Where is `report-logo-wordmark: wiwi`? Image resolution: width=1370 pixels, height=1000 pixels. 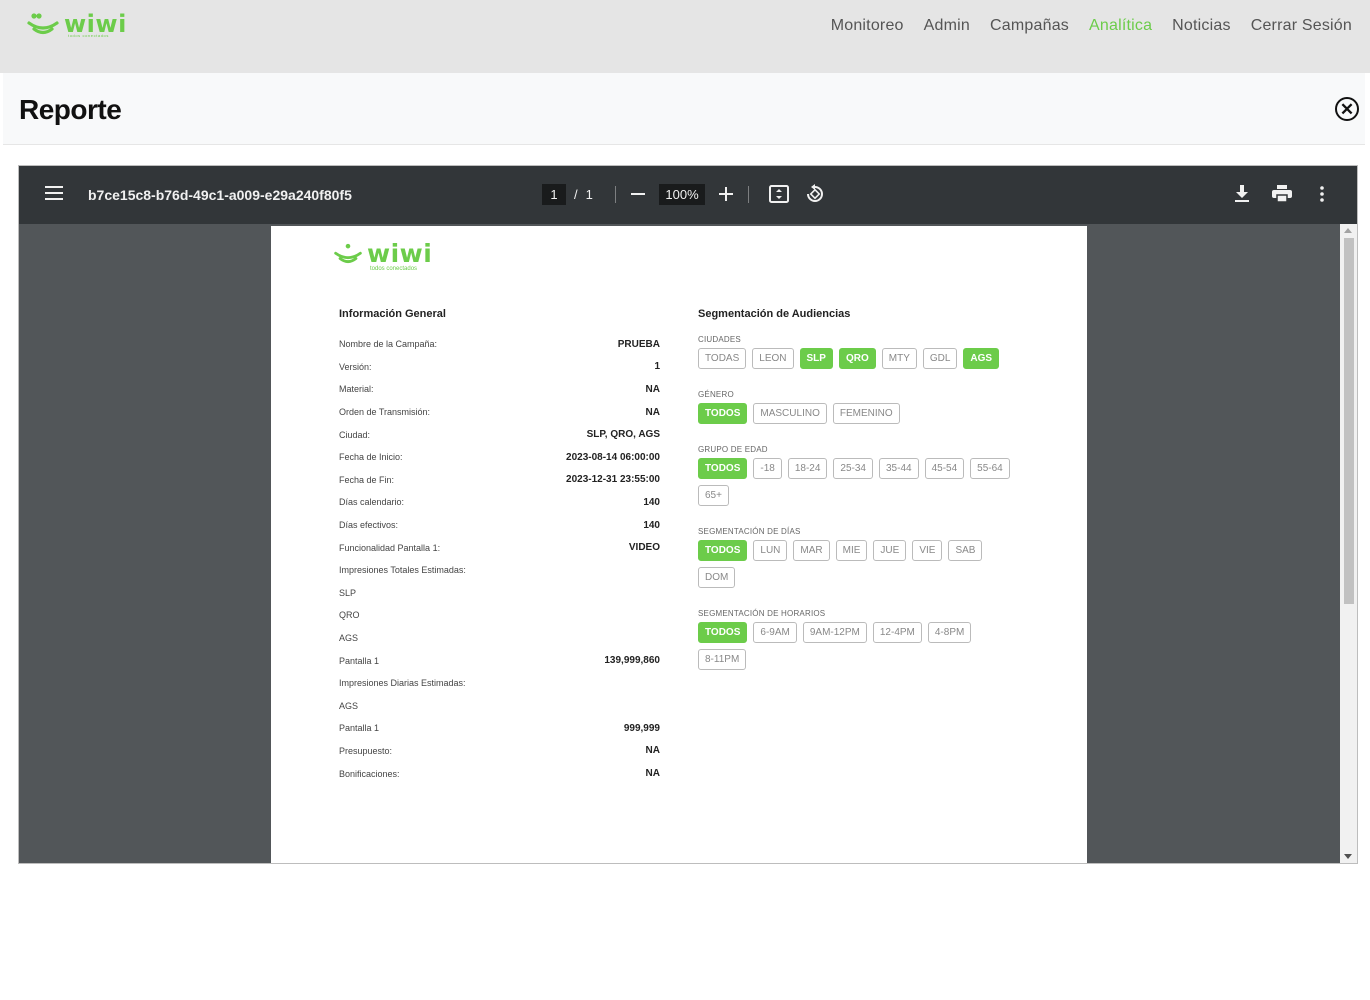
report-logo-wordmark: wiwi is located at coordinates (400, 253).